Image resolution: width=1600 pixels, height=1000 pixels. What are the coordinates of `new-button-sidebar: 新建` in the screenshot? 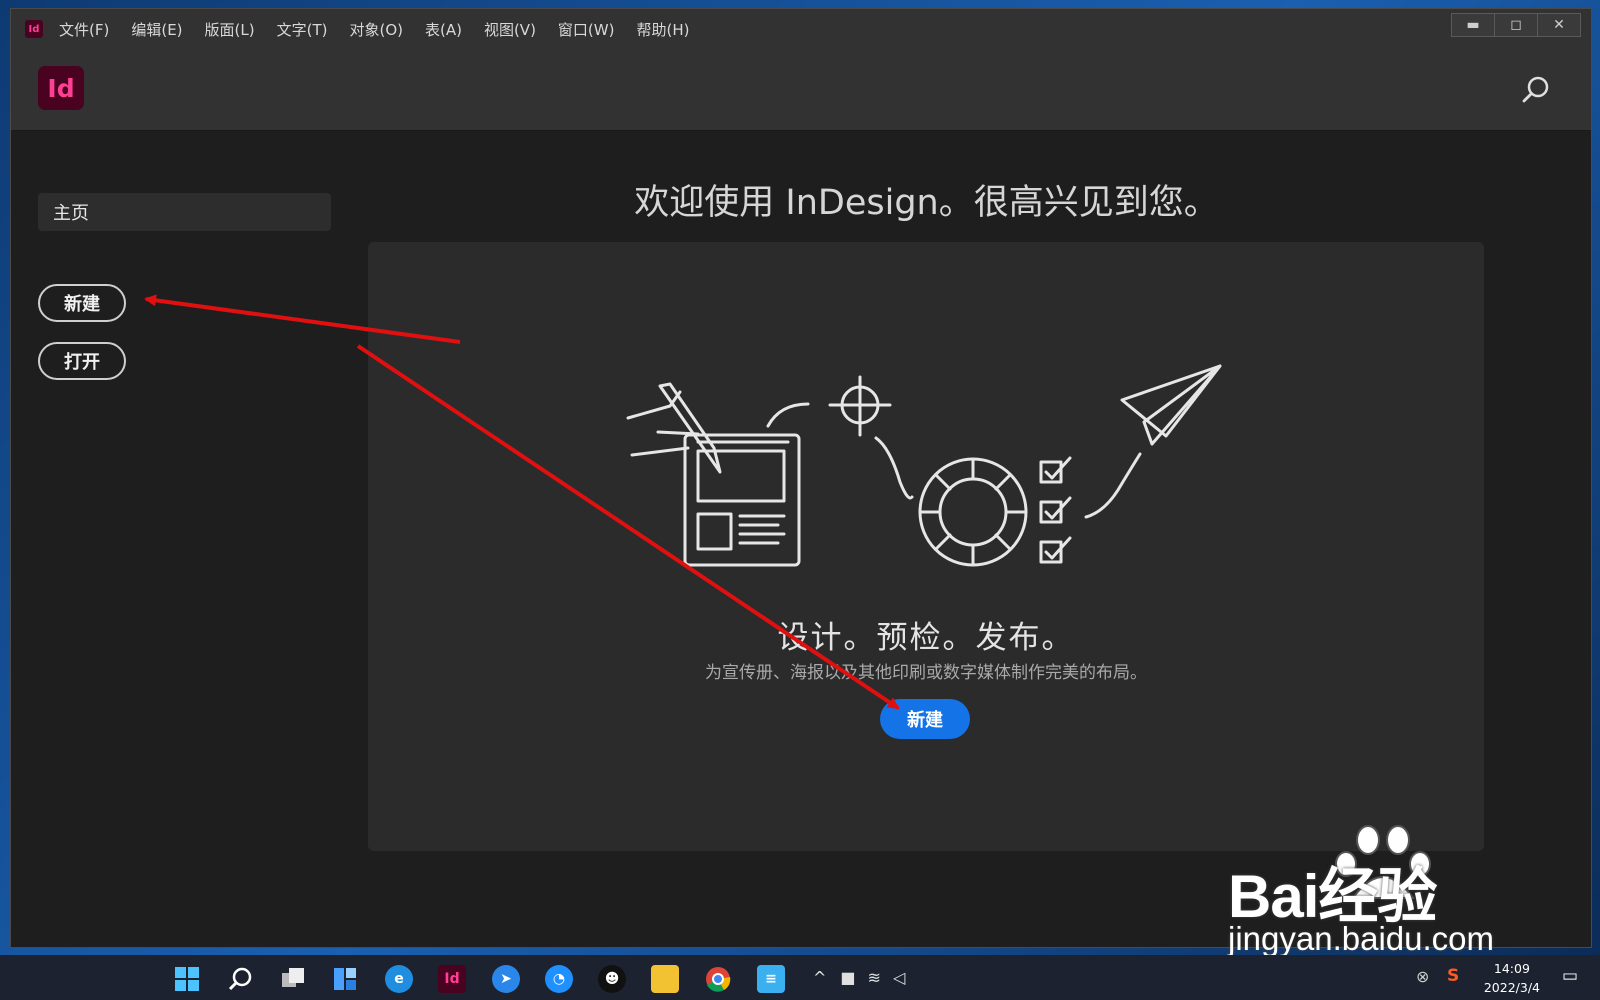 It's located at (82, 303).